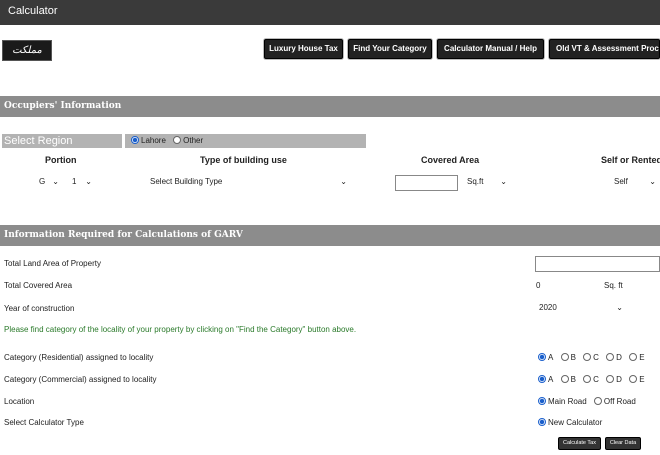 This screenshot has height=455, width=660. What do you see at coordinates (153, 140) in the screenshot?
I see `region-lahore-label: Lahore` at bounding box center [153, 140].